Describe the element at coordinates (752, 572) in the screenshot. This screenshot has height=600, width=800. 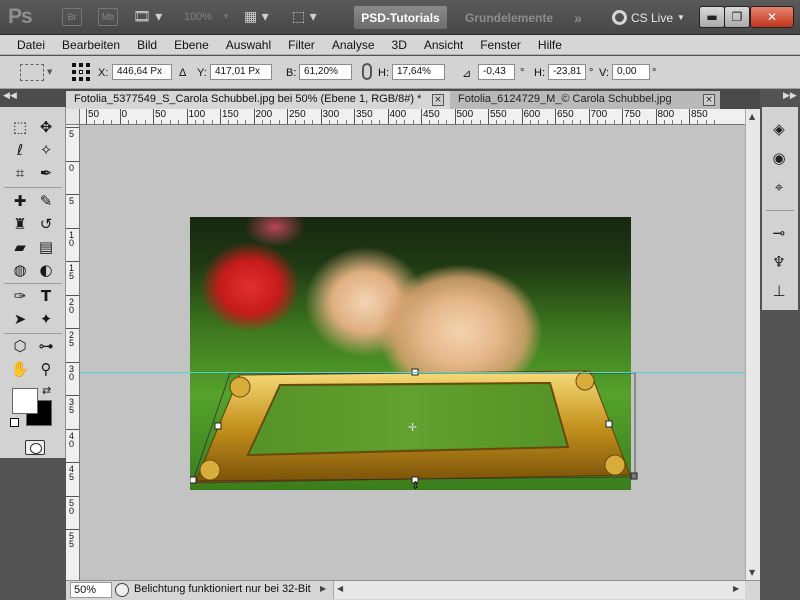
I see `scroll-down-icon: ▼` at that location.